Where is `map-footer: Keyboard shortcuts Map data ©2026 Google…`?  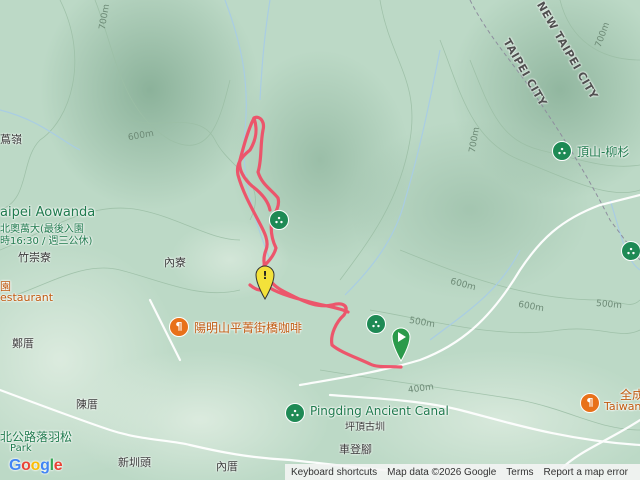
map-footer: Keyboard shortcuts Map data ©2026 Google… is located at coordinates (462, 472).